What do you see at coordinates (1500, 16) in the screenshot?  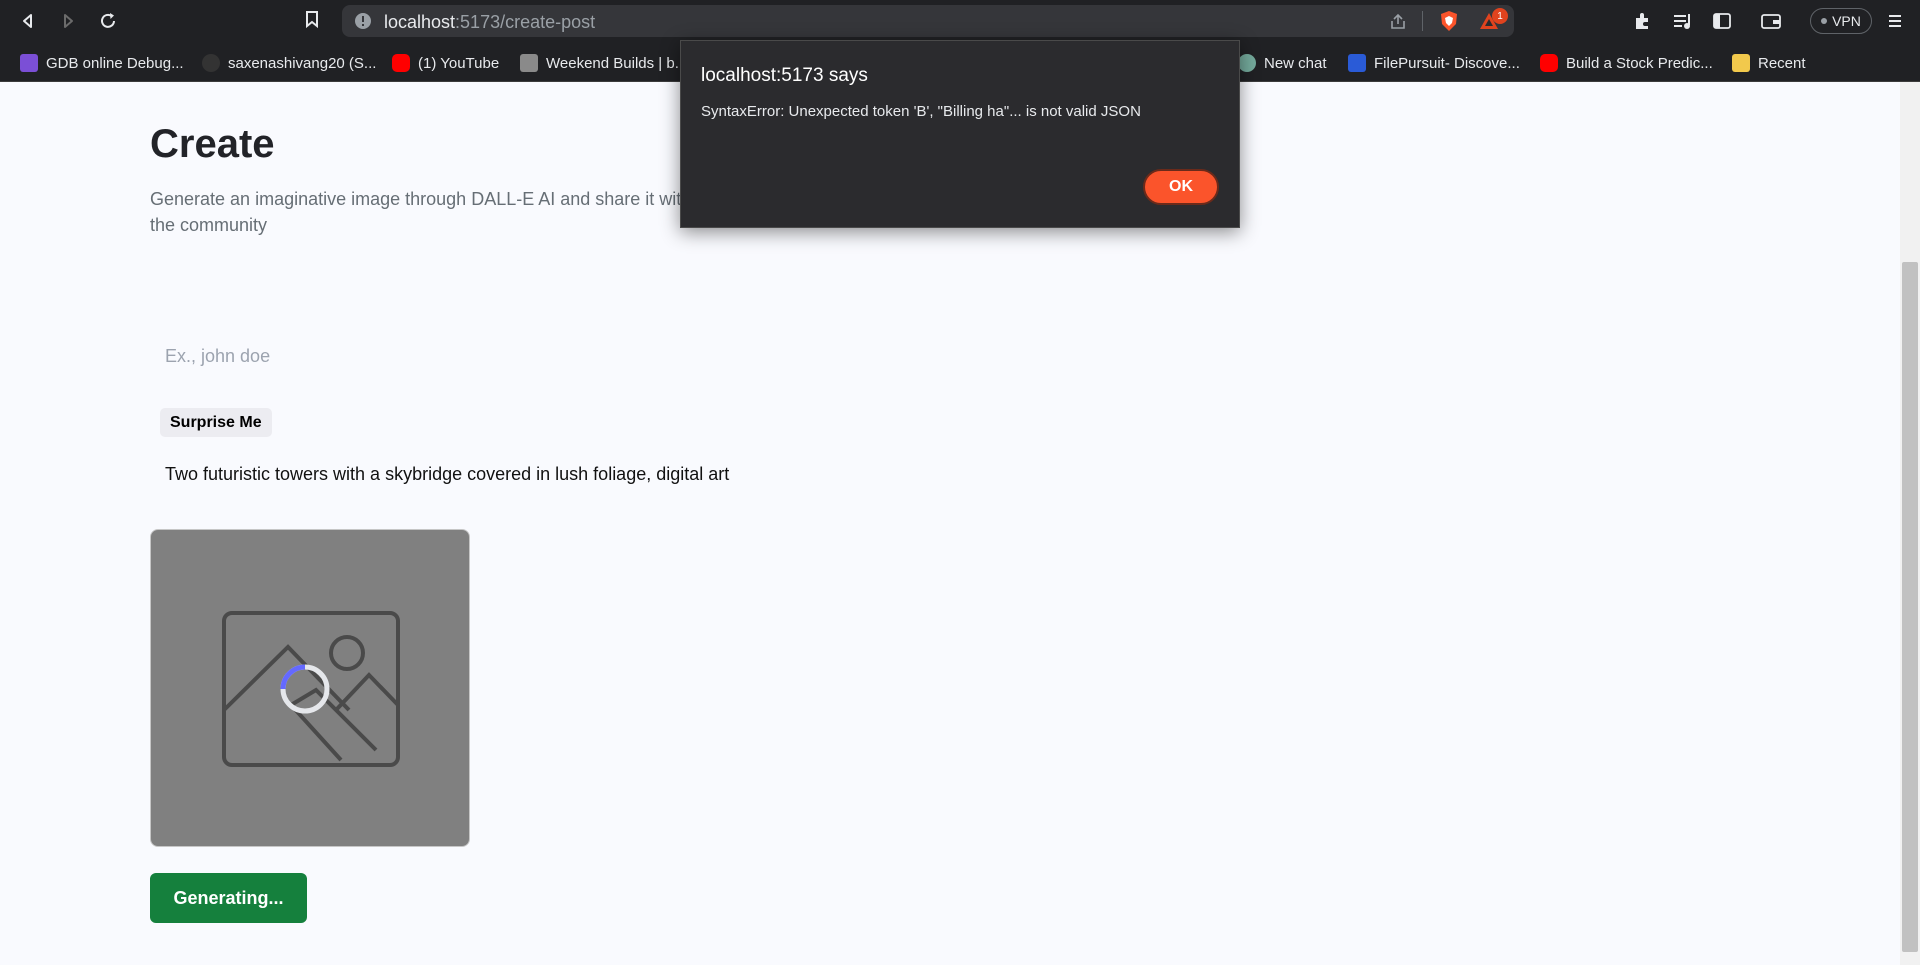 I see `notification-badge: 1` at bounding box center [1500, 16].